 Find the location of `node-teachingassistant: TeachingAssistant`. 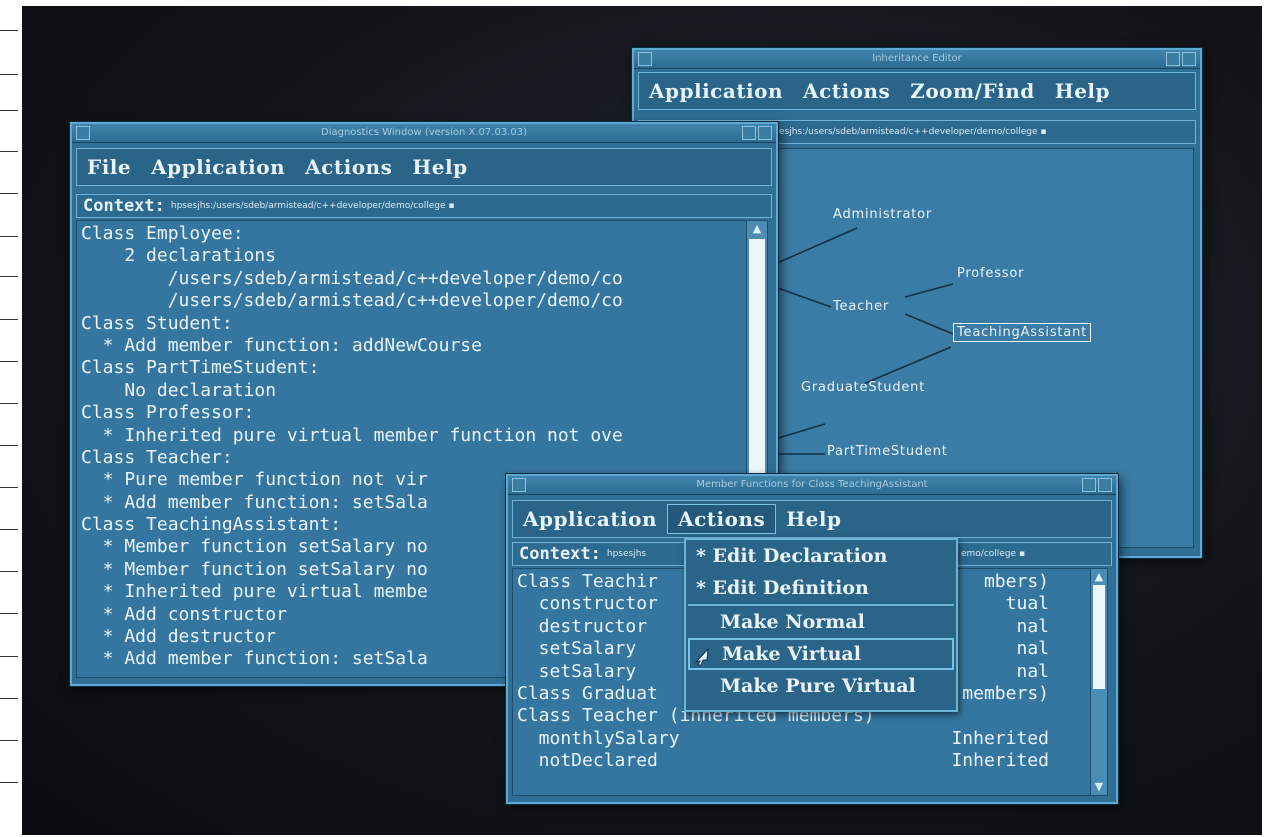

node-teachingassistant: TeachingAssistant is located at coordinates (1022, 332).